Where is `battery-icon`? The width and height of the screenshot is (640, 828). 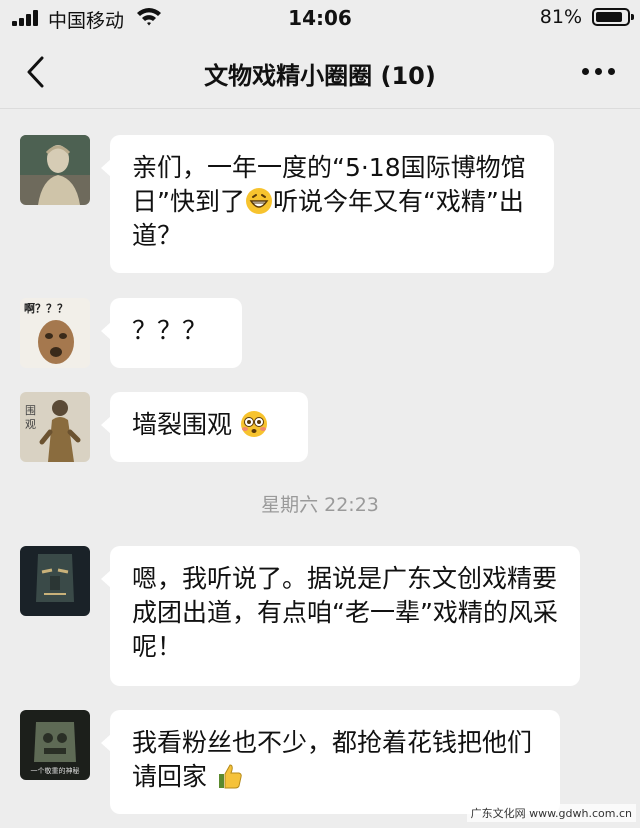 battery-icon is located at coordinates (613, 17).